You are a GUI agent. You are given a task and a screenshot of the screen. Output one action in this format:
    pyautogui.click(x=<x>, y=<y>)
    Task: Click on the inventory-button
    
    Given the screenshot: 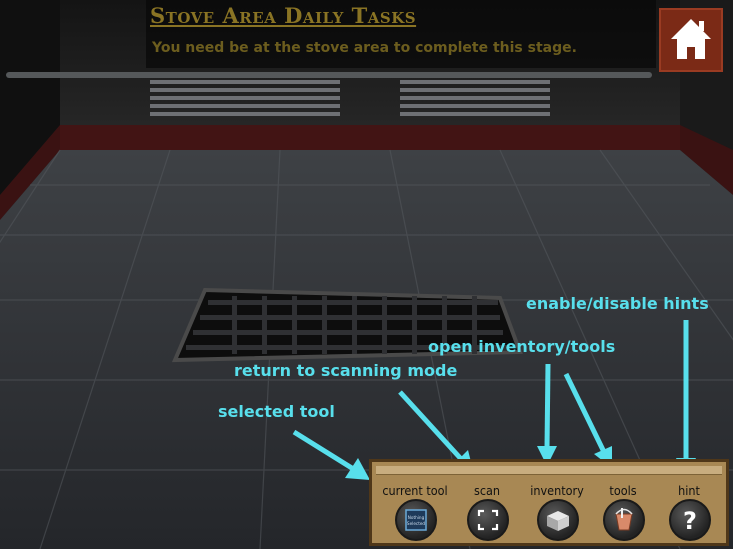 What is the action you would take?
    pyautogui.click(x=558, y=520)
    